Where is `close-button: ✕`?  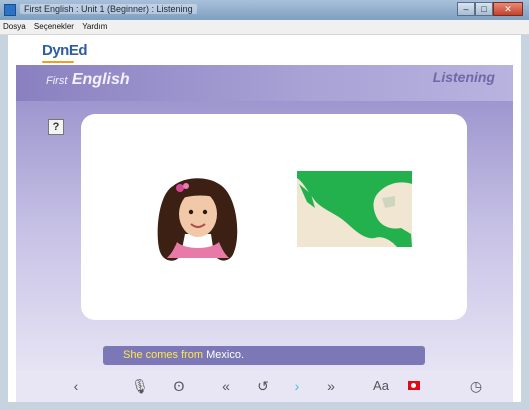 close-button: ✕ is located at coordinates (508, 9).